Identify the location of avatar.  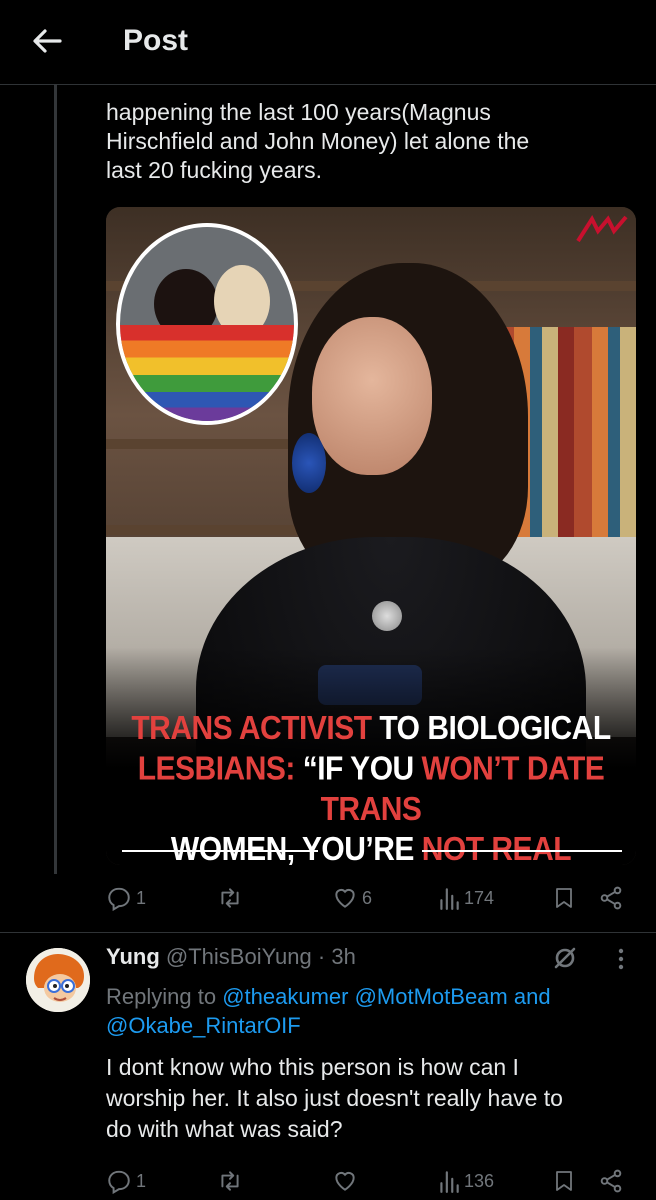
(58, 980).